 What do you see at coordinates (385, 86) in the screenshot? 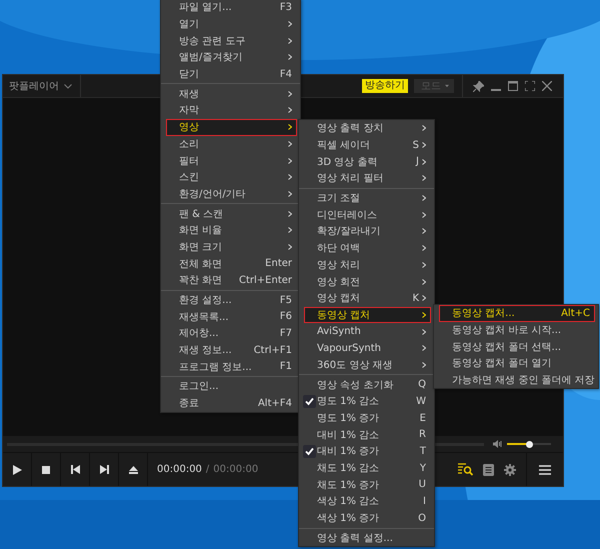
I see `broadcast-button: 방송하기` at bounding box center [385, 86].